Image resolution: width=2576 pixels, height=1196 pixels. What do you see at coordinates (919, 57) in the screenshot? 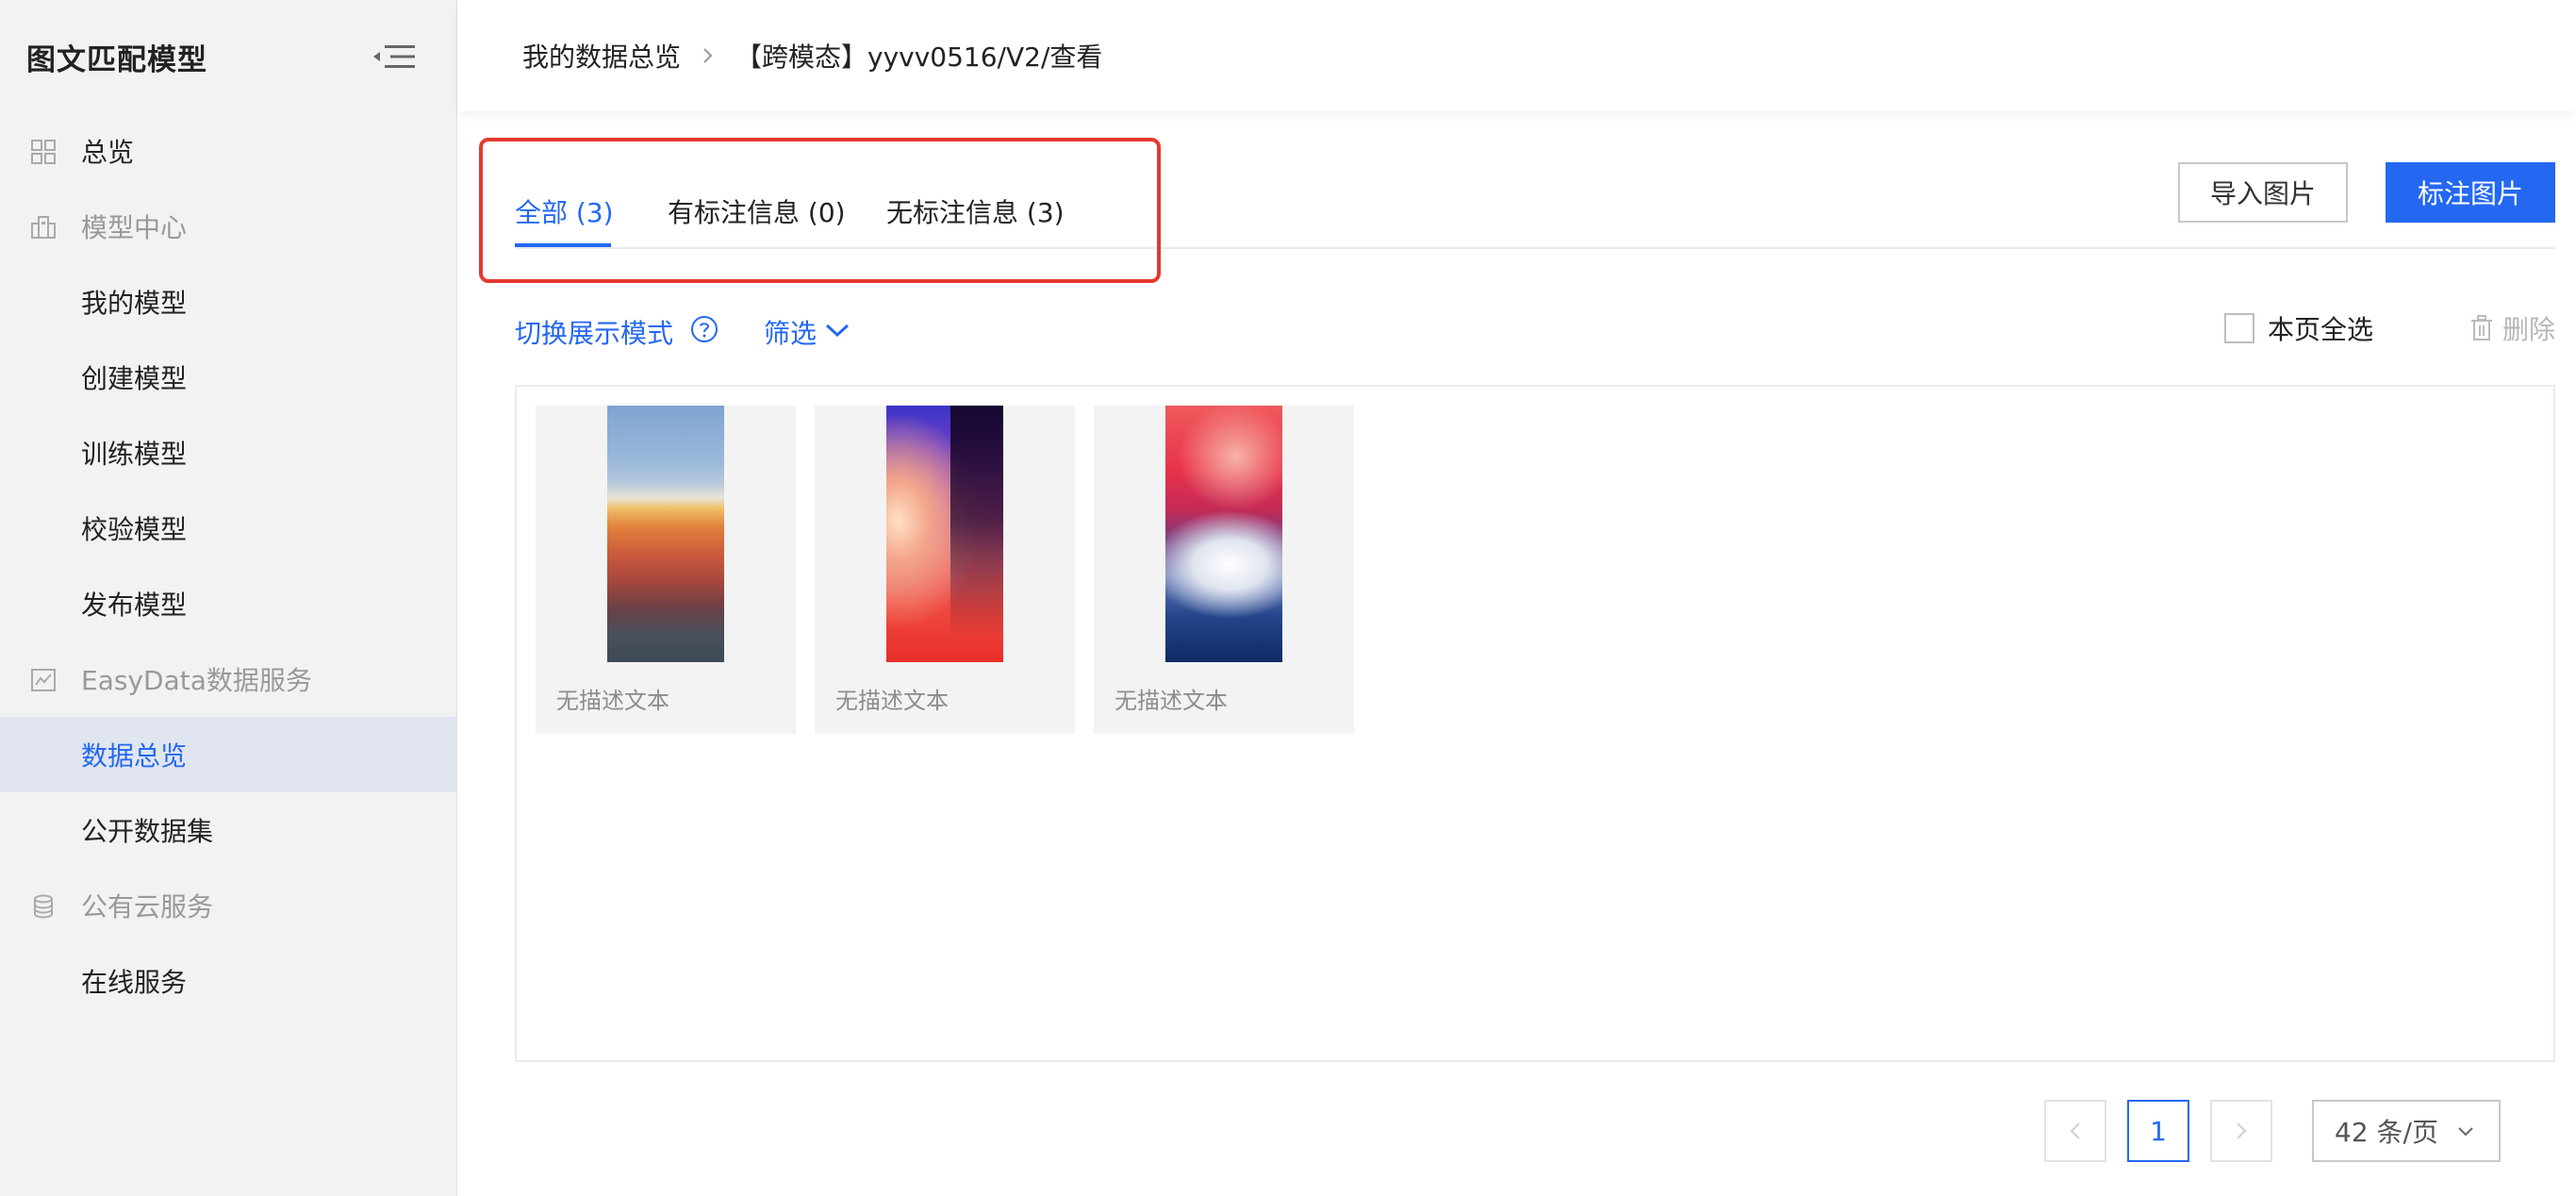
I see `breadcrumb-current: 【跨模态】yyvv0516/V2/查看` at bounding box center [919, 57].